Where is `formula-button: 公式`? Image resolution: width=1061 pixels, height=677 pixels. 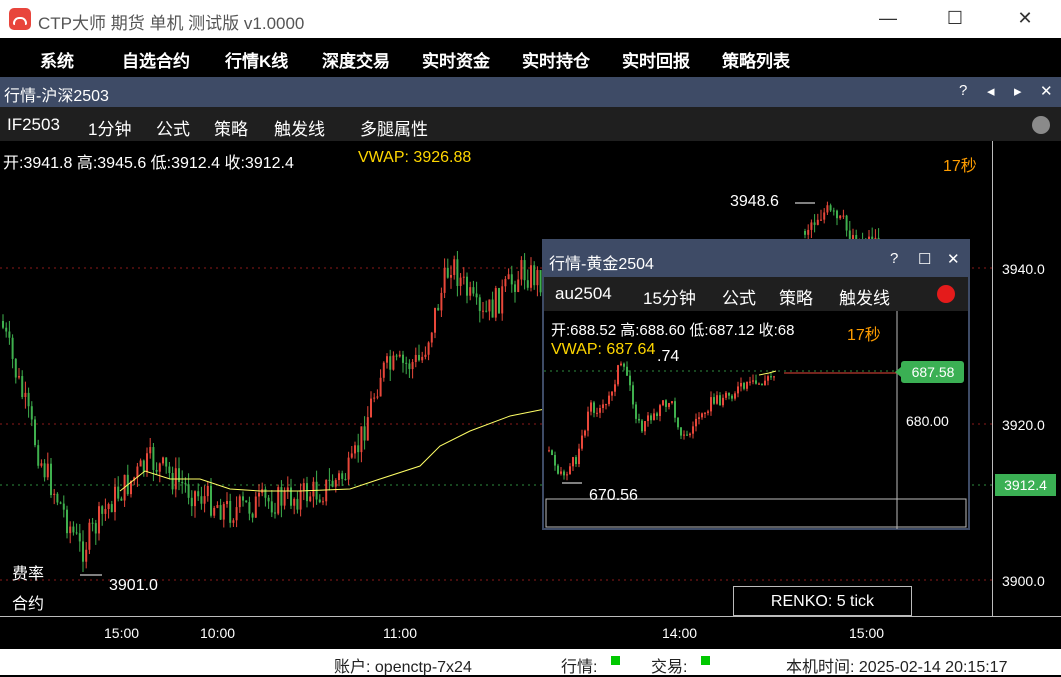 formula-button: 公式 is located at coordinates (173, 127).